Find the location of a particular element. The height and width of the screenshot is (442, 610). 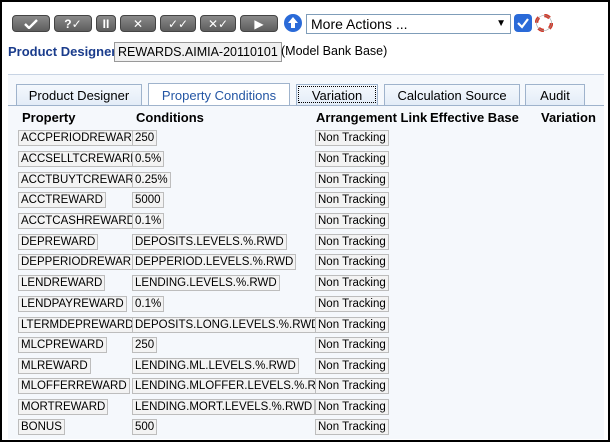

condition-cell: LENDING.MORT.LEVELS.%.RWD is located at coordinates (224, 407).